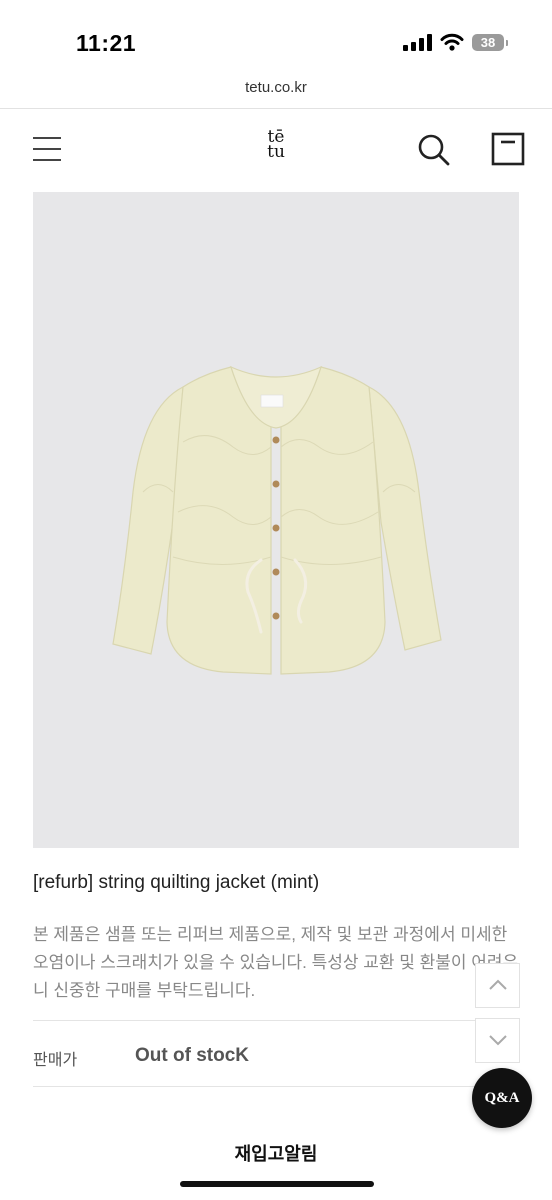  I want to click on qa-label: Q&A, so click(502, 1097).